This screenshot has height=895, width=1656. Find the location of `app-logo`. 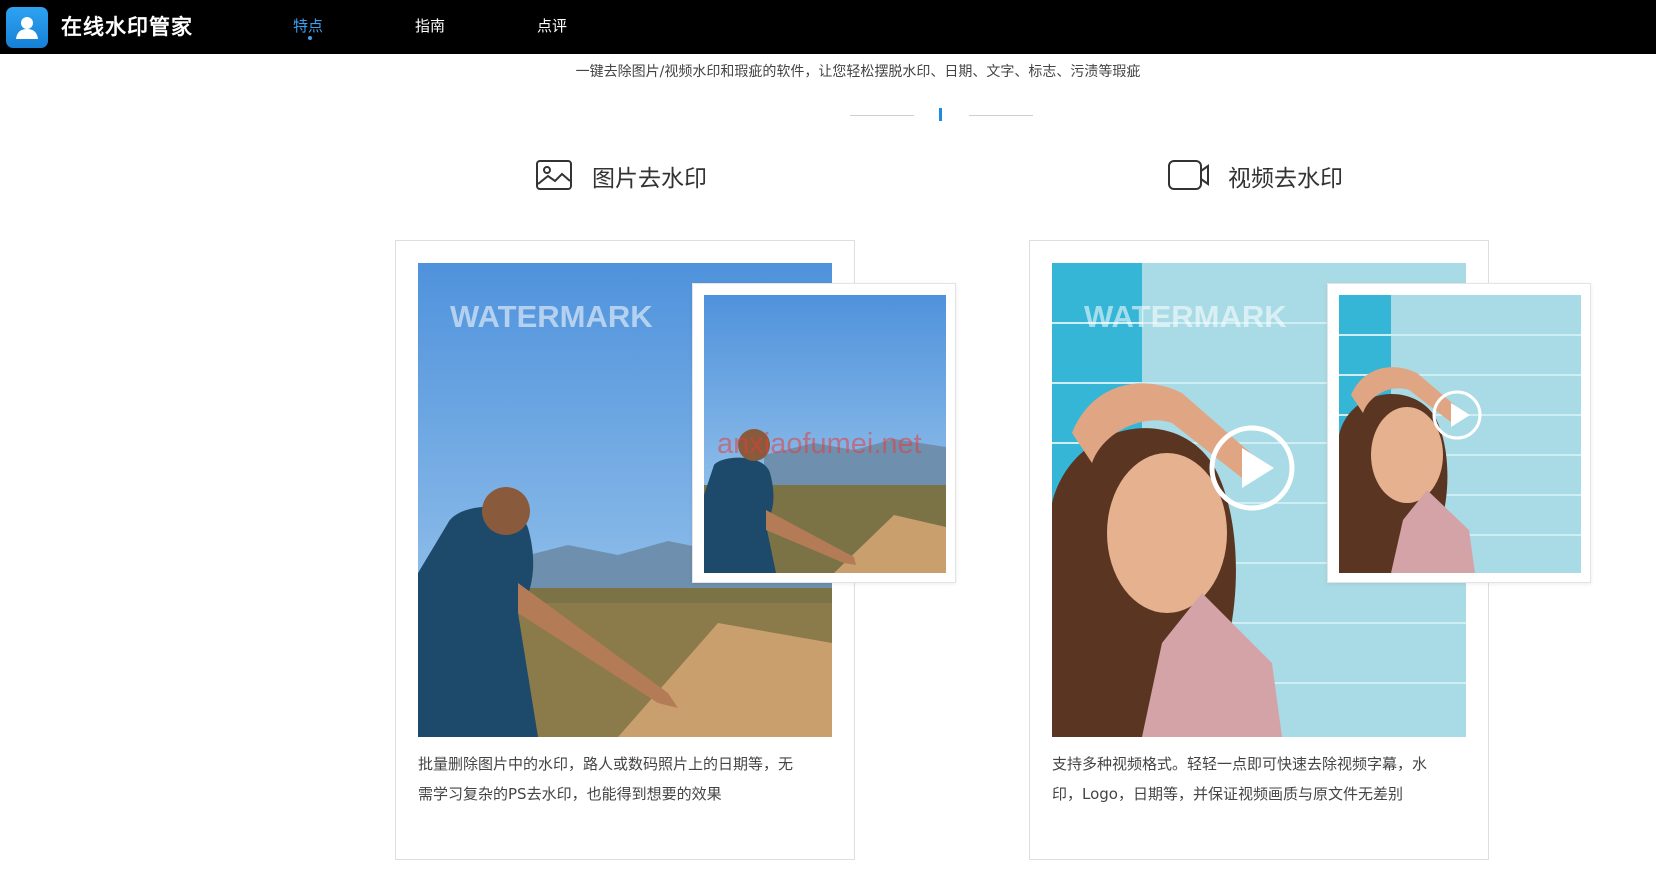

app-logo is located at coordinates (27, 27).